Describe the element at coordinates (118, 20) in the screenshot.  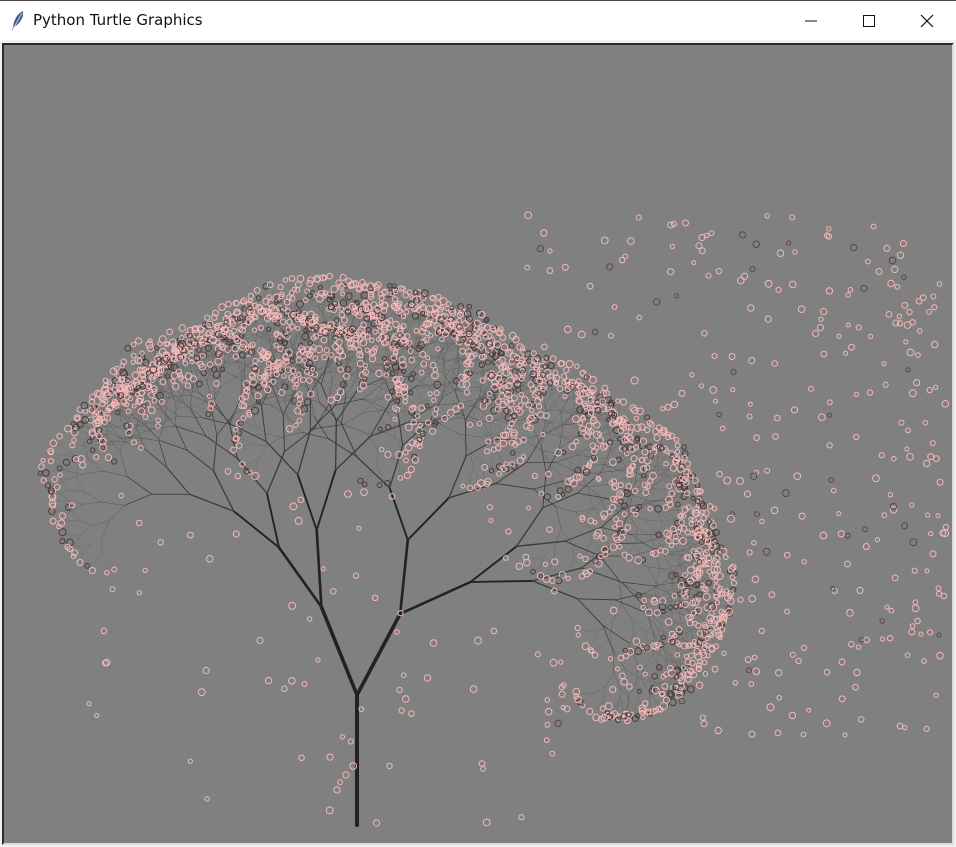
I see `window-title: Python Turtle Graphics` at that location.